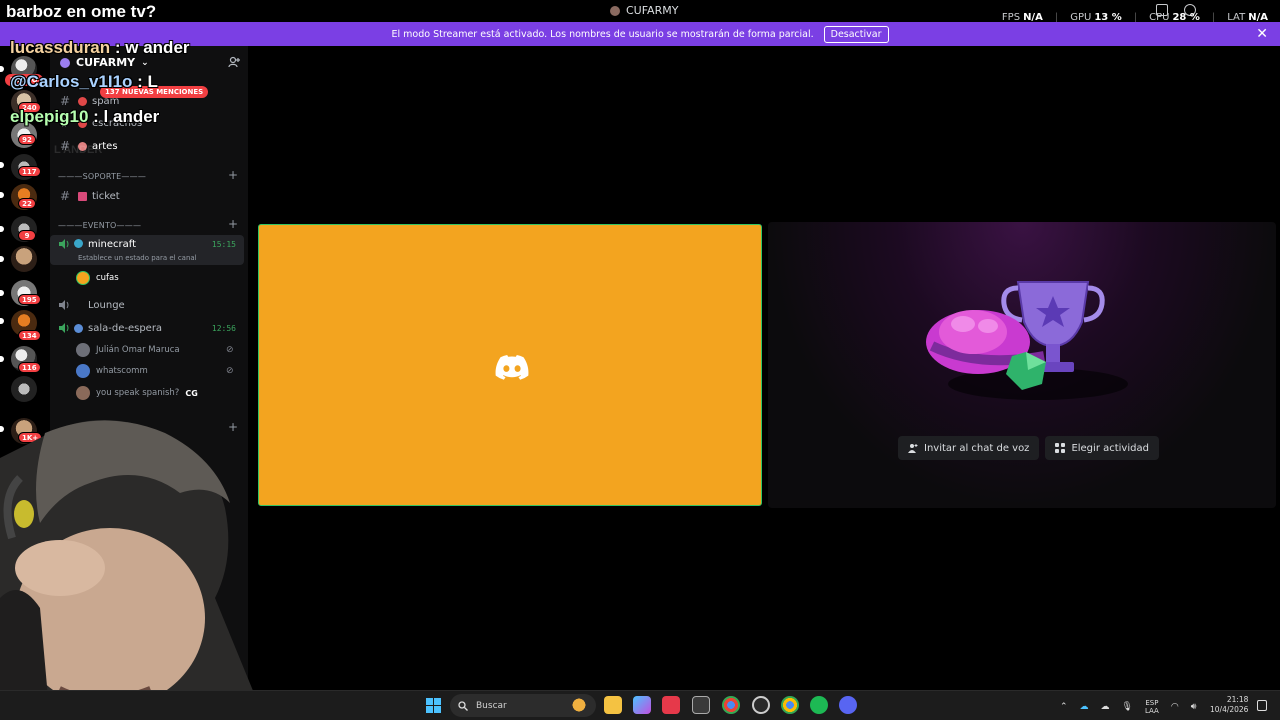  What do you see at coordinates (613, 705) in the screenshot?
I see `file-explorer-icon` at bounding box center [613, 705].